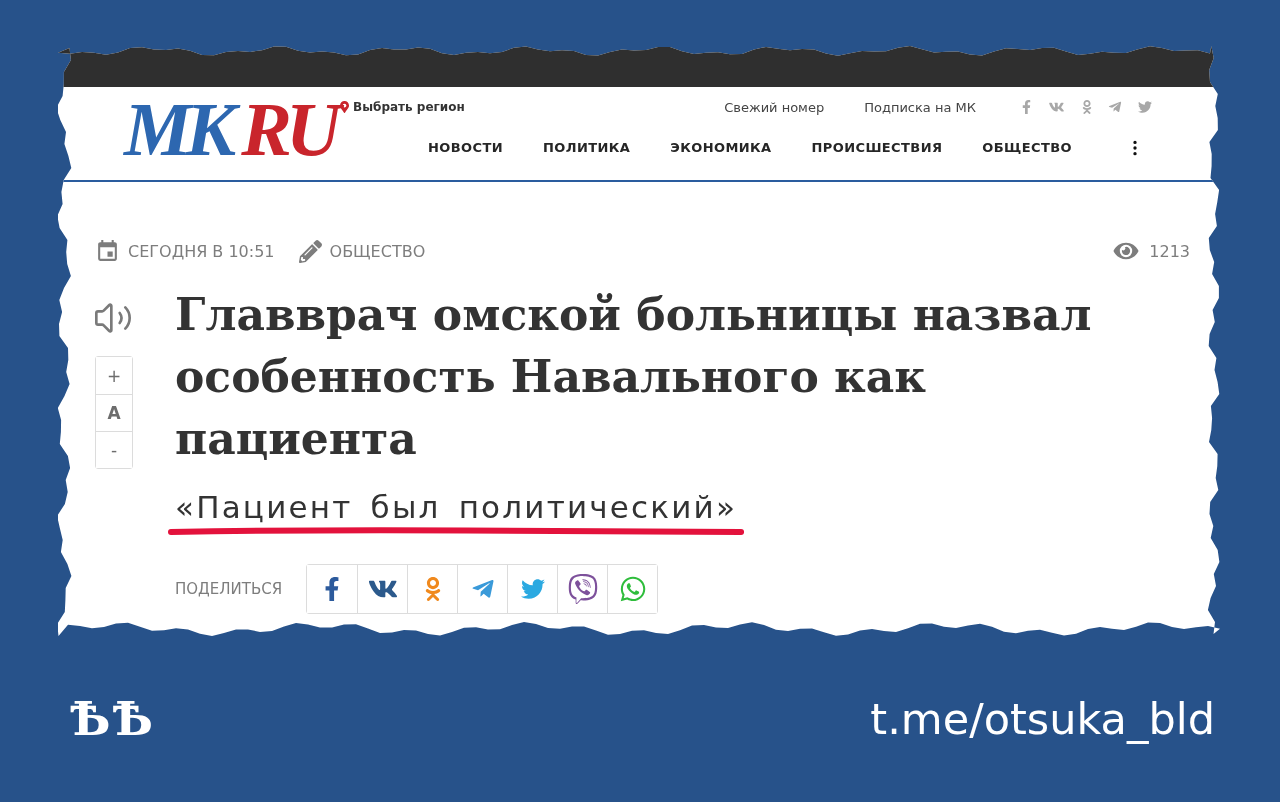 Image resolution: width=1280 pixels, height=802 pixels. I want to click on view-count: 1213, so click(1169, 251).